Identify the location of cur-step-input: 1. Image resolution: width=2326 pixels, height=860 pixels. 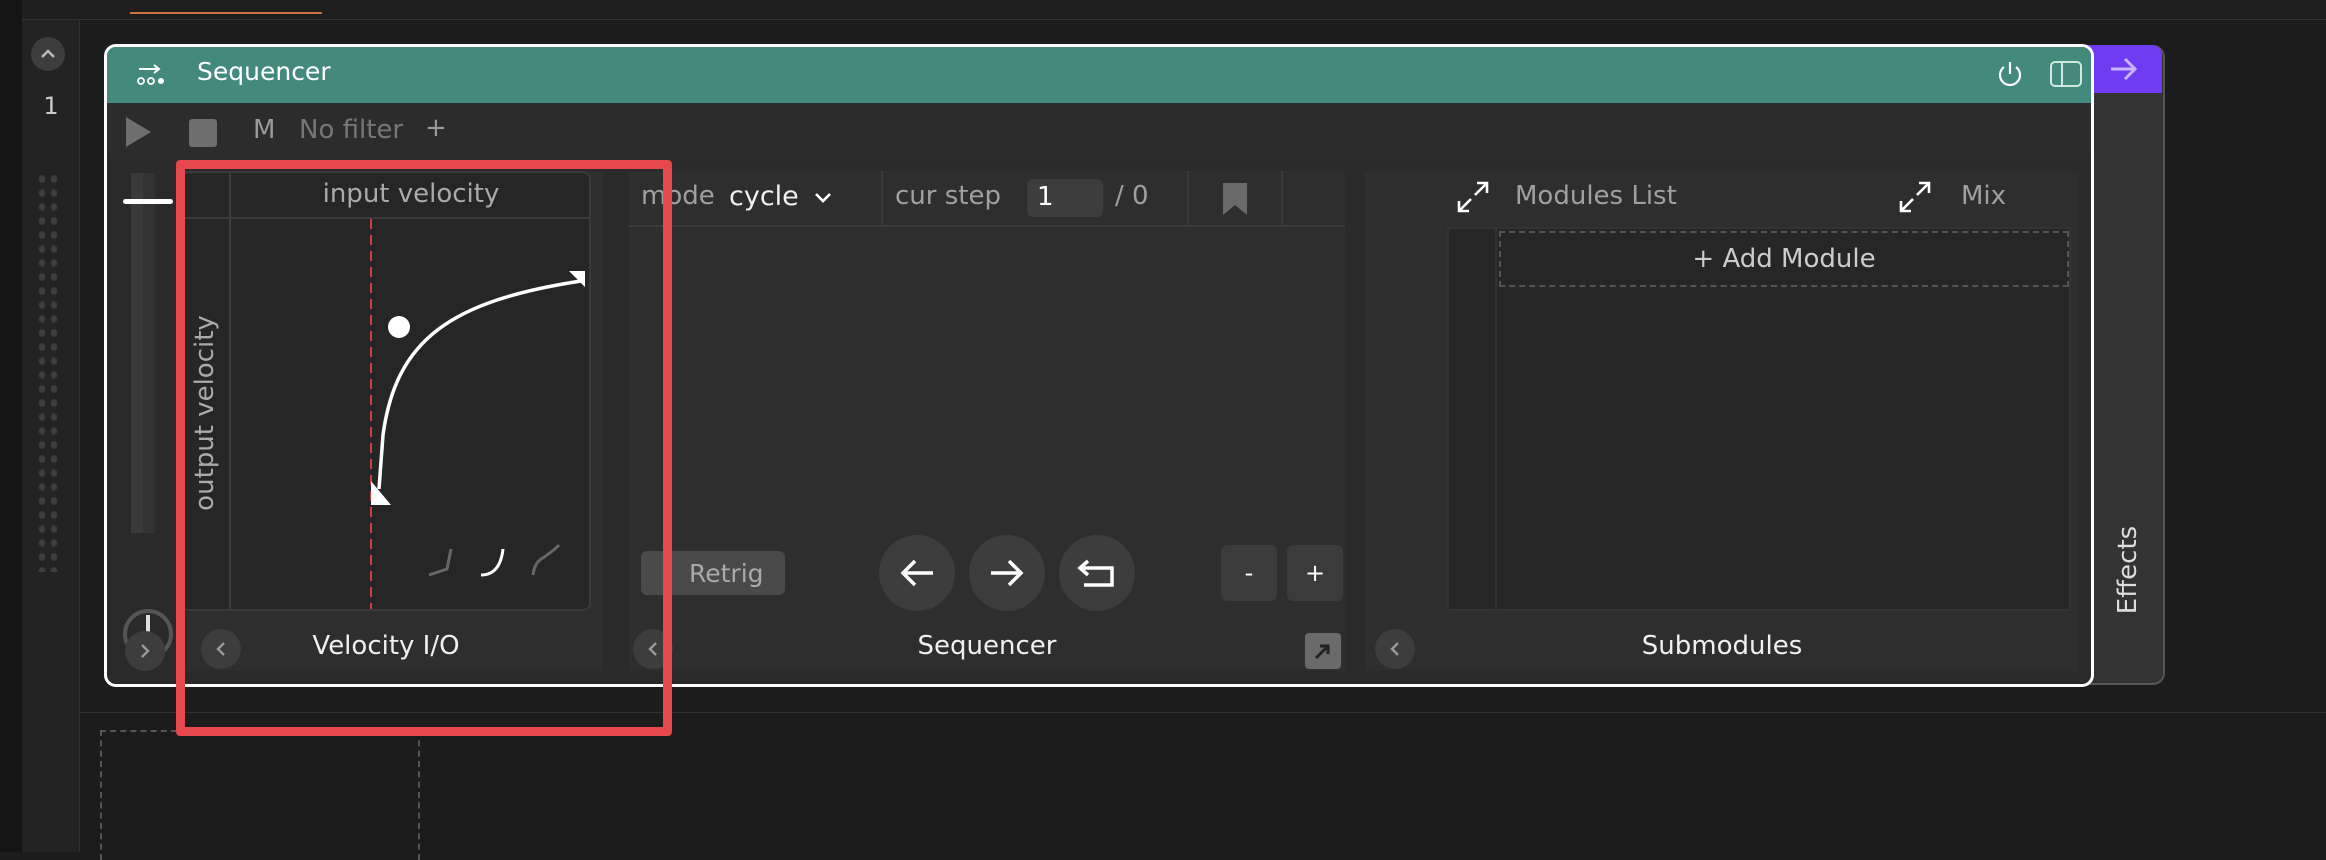
(1065, 198).